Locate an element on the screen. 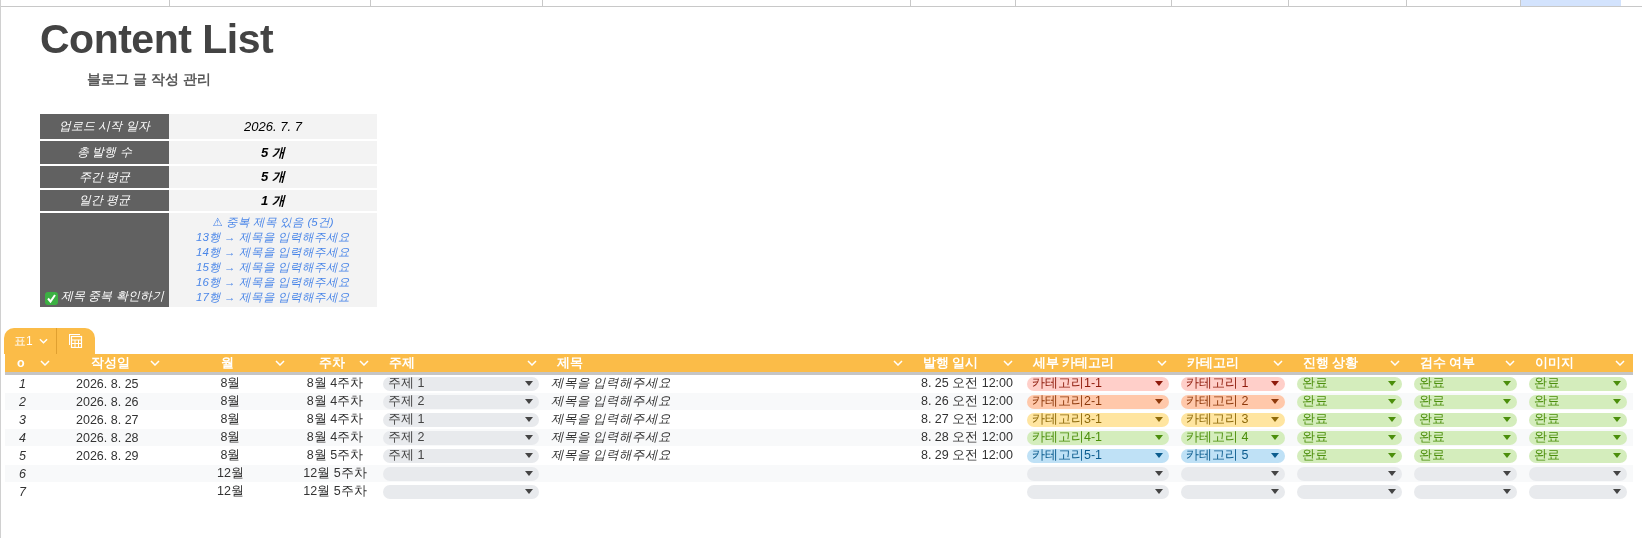 This screenshot has height=538, width=1642. summary-label: 일간 평균 is located at coordinates (104, 200).